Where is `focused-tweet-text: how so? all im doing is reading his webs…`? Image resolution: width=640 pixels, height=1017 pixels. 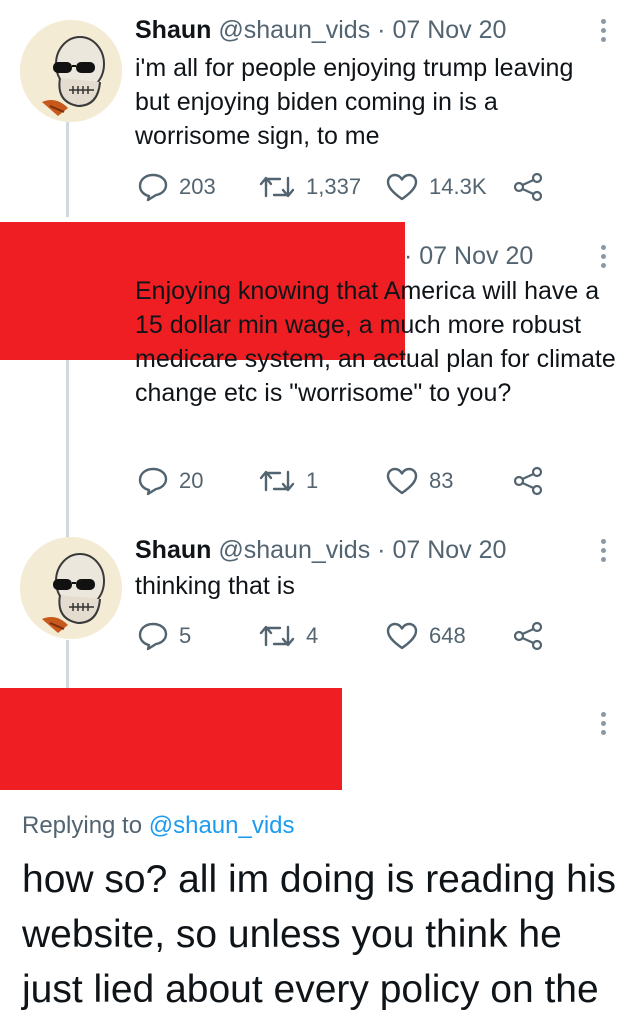 focused-tweet-text: how so? all im doing is reading his webs… is located at coordinates (319, 934).